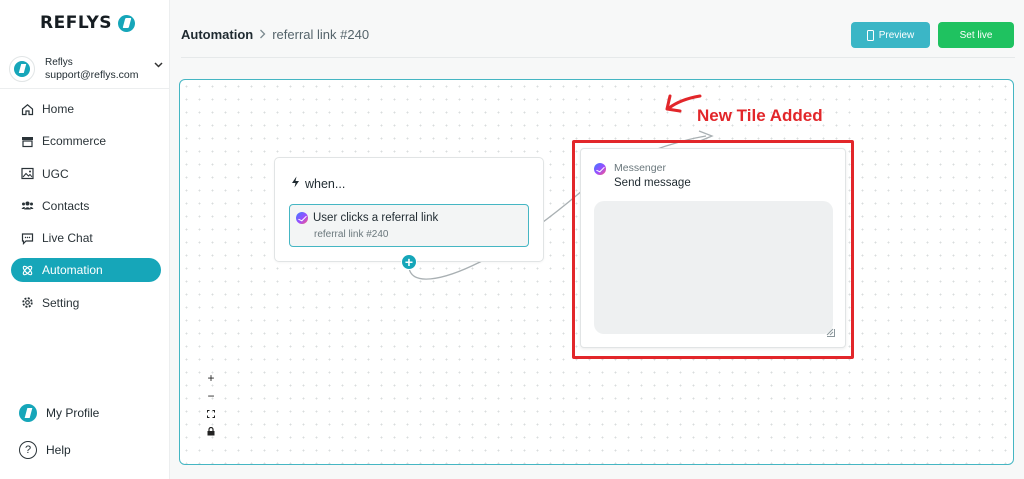  What do you see at coordinates (86, 174) in the screenshot?
I see `sidebar-item-ugc: UGC` at bounding box center [86, 174].